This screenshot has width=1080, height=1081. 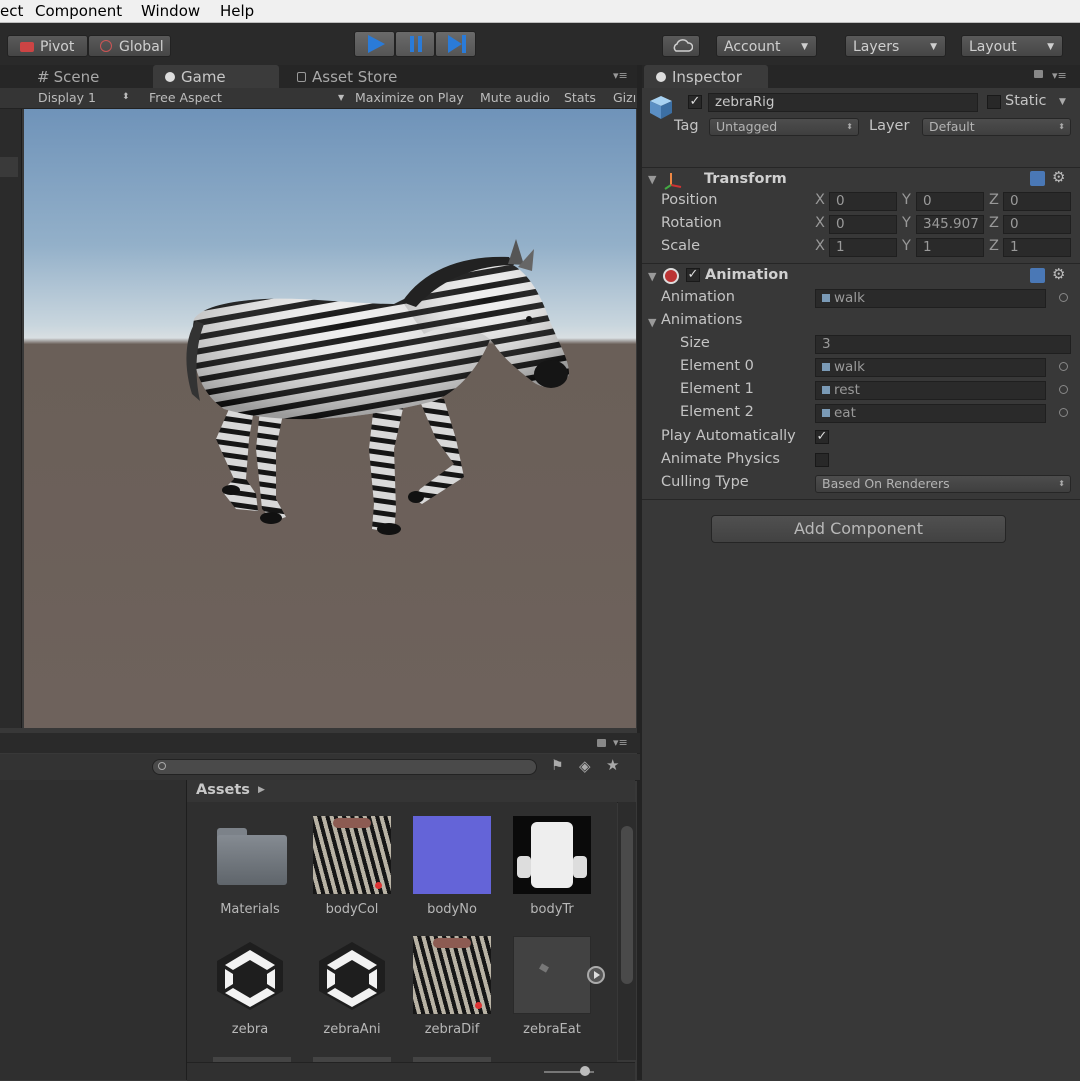 What do you see at coordinates (250, 866) in the screenshot?
I see `asset-item: Materials` at bounding box center [250, 866].